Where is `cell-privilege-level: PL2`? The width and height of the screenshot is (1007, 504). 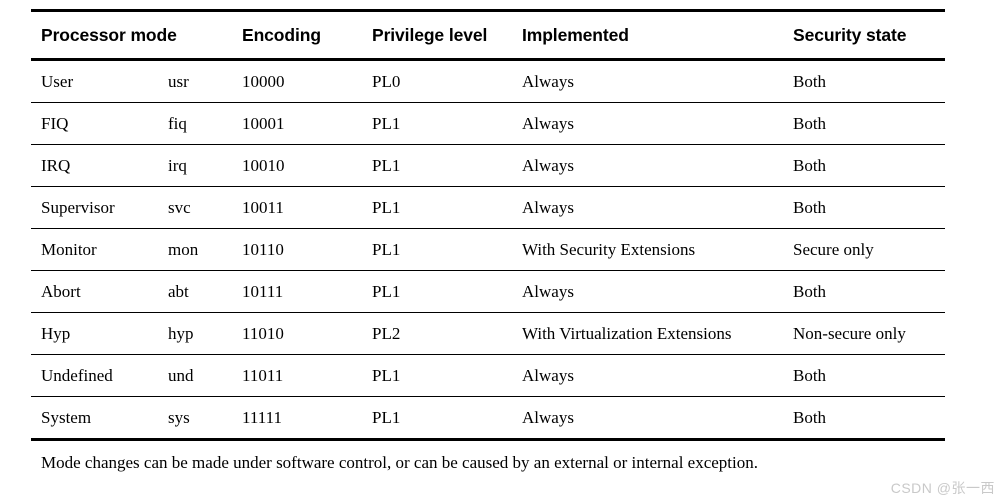
cell-privilege-level: PL2 is located at coordinates (447, 333).